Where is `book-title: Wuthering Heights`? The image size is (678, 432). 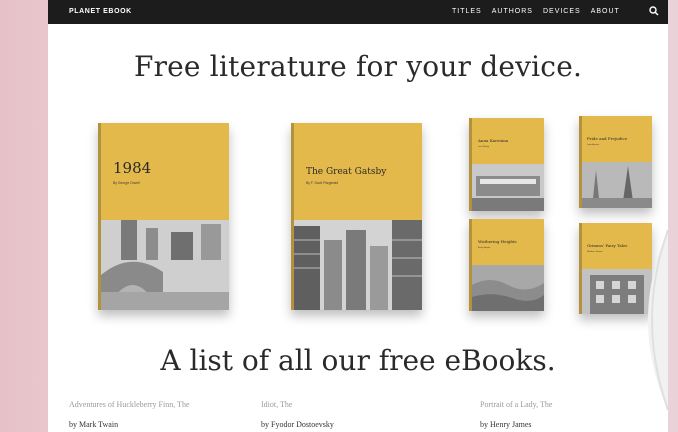
book-title: Wuthering Heights is located at coordinates (497, 241).